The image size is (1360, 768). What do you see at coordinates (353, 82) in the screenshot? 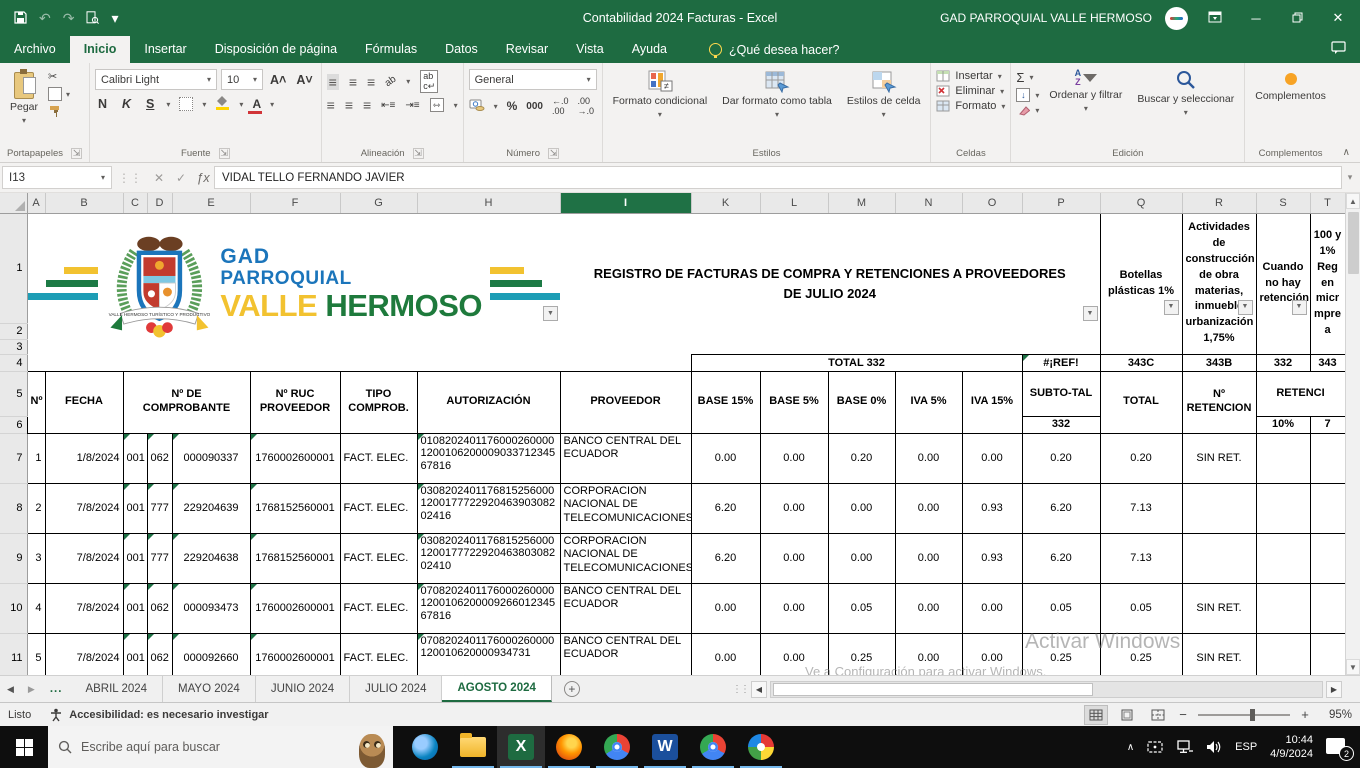
I see `align-middle-icon: ≡` at bounding box center [353, 82].